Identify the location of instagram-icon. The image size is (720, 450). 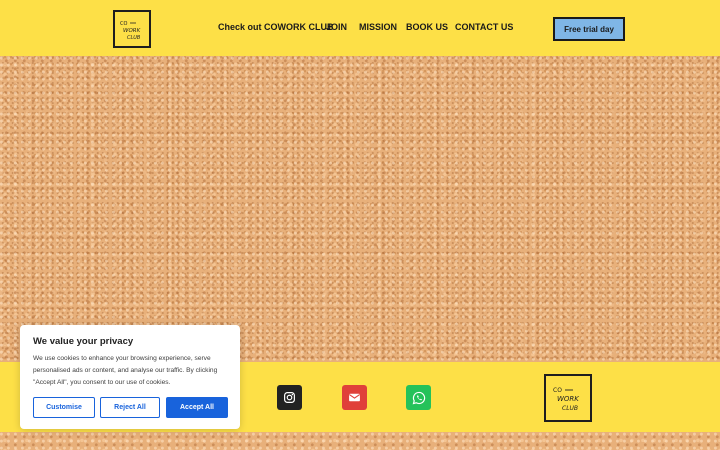
(289, 397).